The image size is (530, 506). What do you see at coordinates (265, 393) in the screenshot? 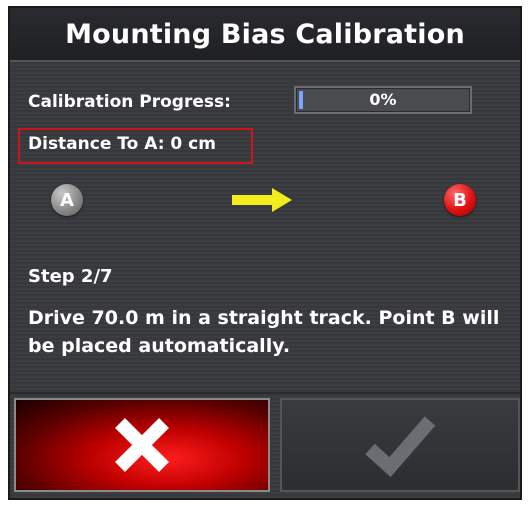
I see `divider` at bounding box center [265, 393].